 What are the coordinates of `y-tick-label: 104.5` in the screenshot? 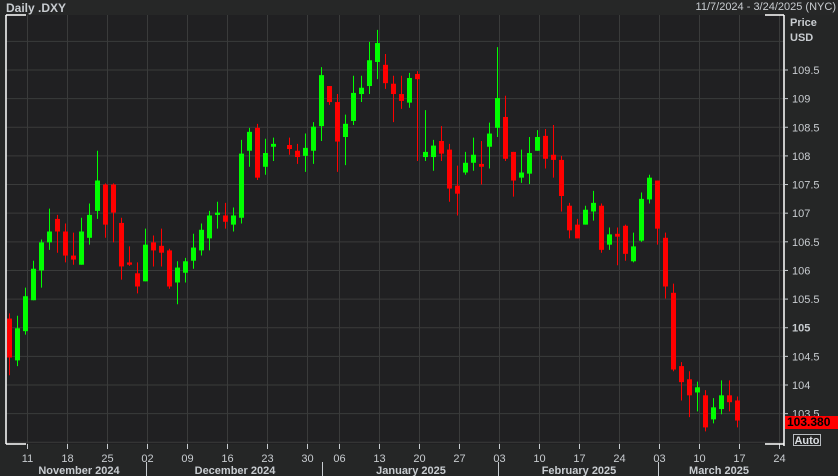 It's located at (806, 357).